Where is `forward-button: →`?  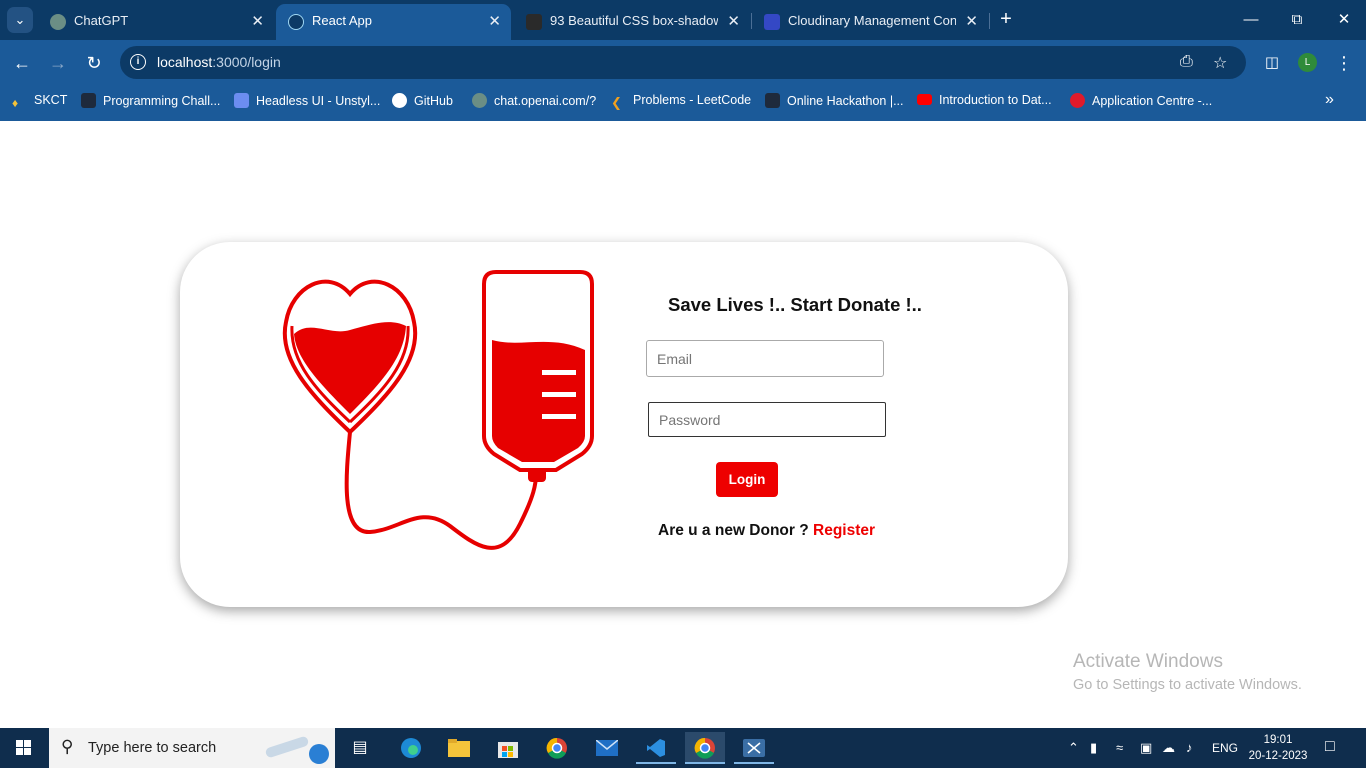
forward-button: → is located at coordinates (58, 63).